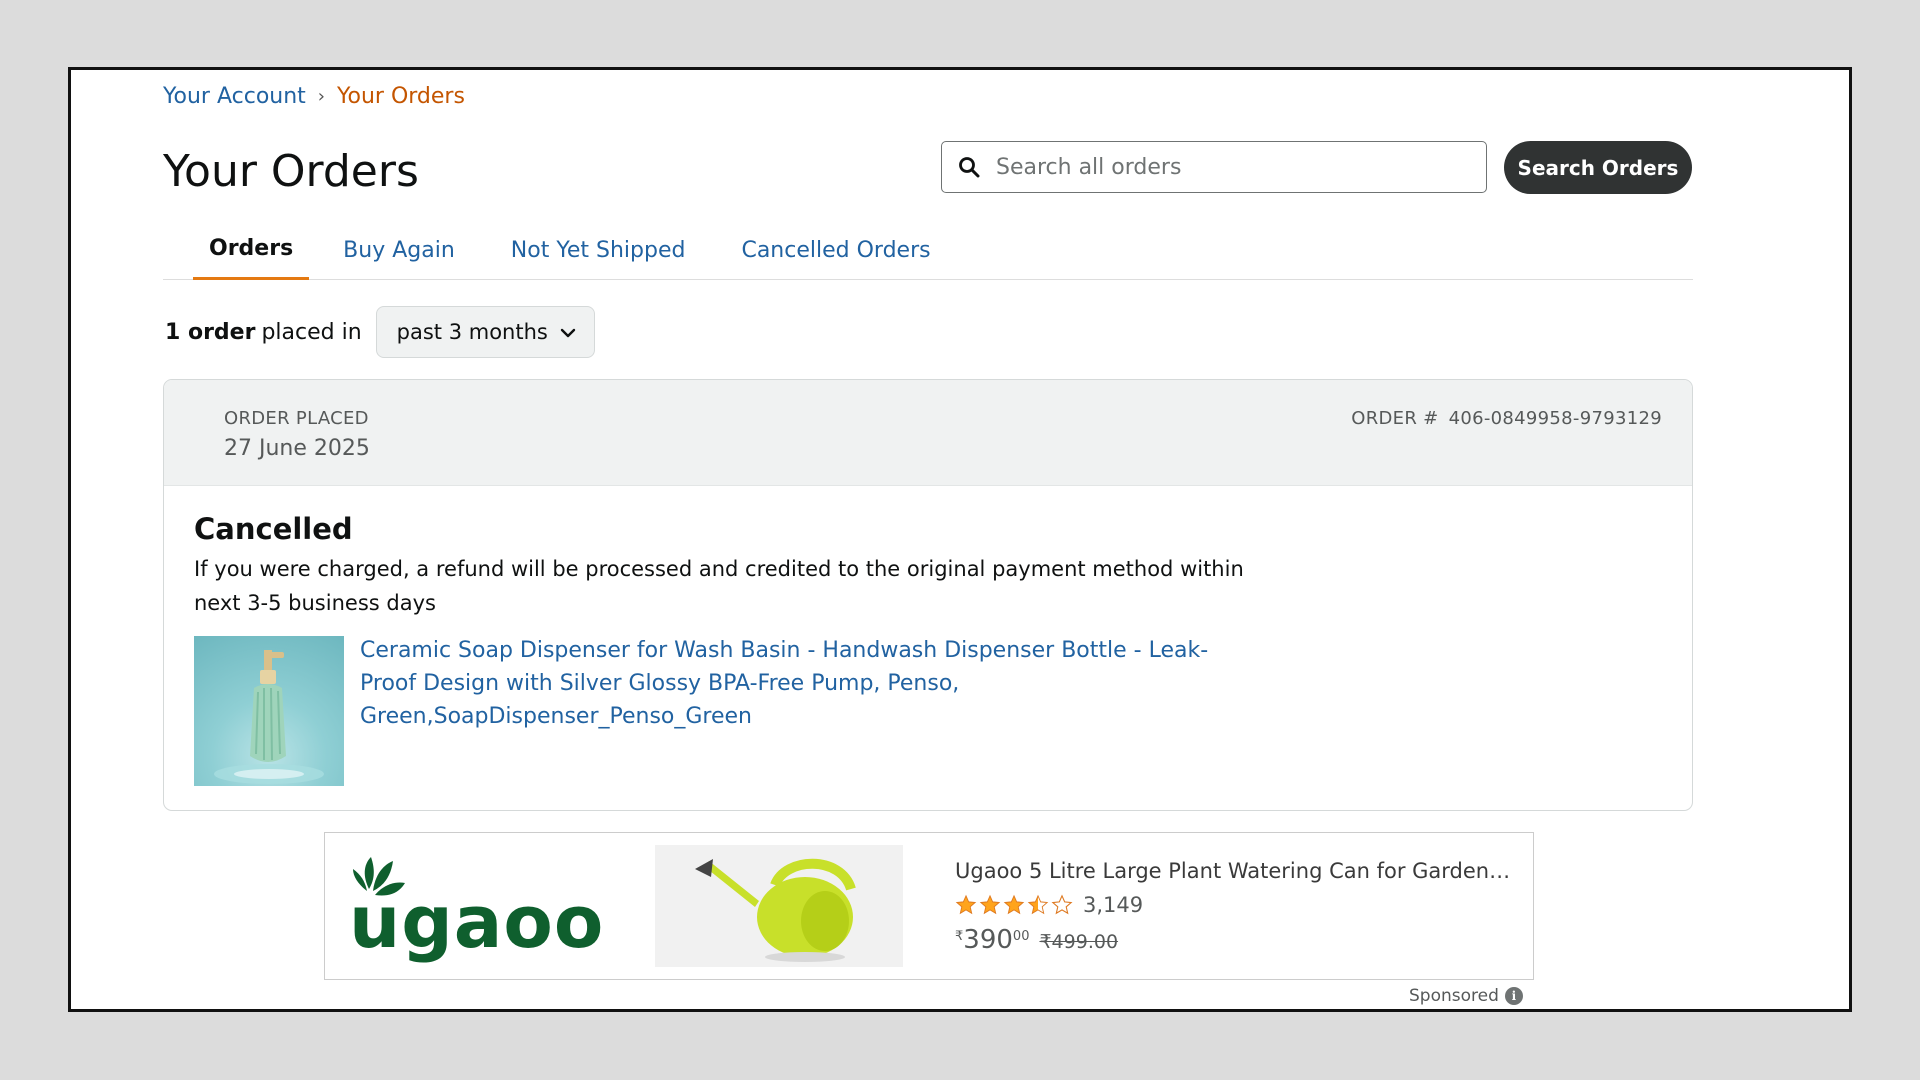 This screenshot has width=1920, height=1080. Describe the element at coordinates (1395, 418) in the screenshot. I see `order-number-label: ORDER #` at that location.